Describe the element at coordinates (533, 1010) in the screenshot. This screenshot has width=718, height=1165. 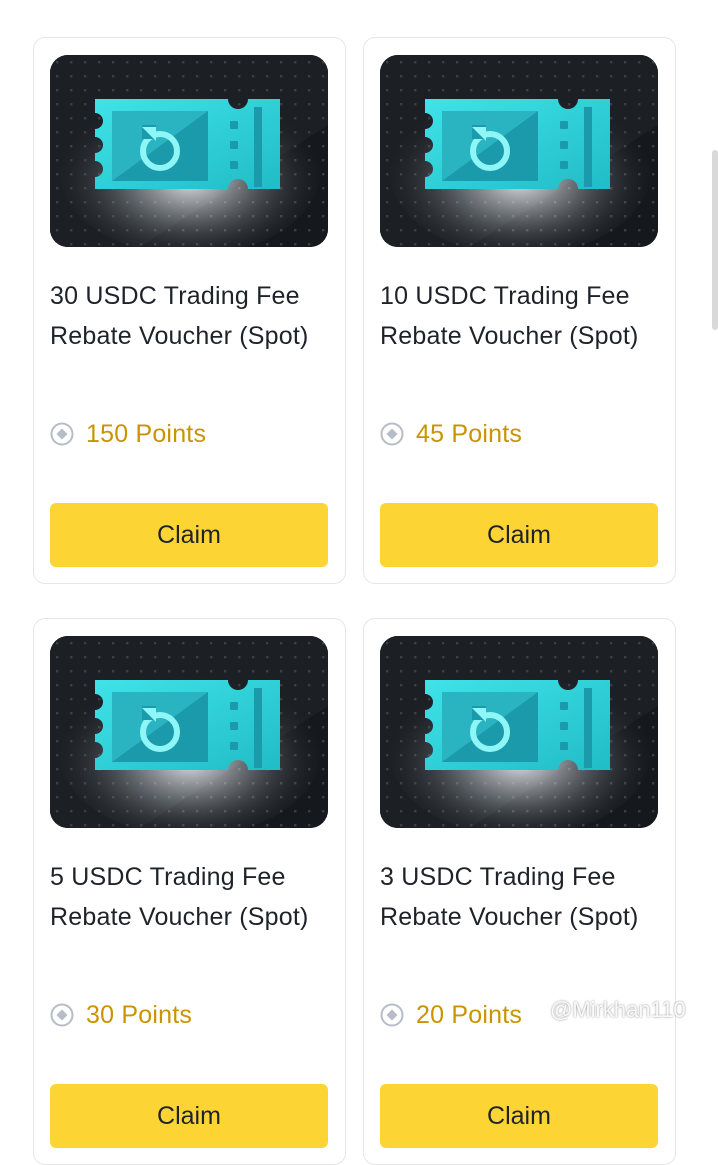
I see `watermark-logo-icon` at that location.